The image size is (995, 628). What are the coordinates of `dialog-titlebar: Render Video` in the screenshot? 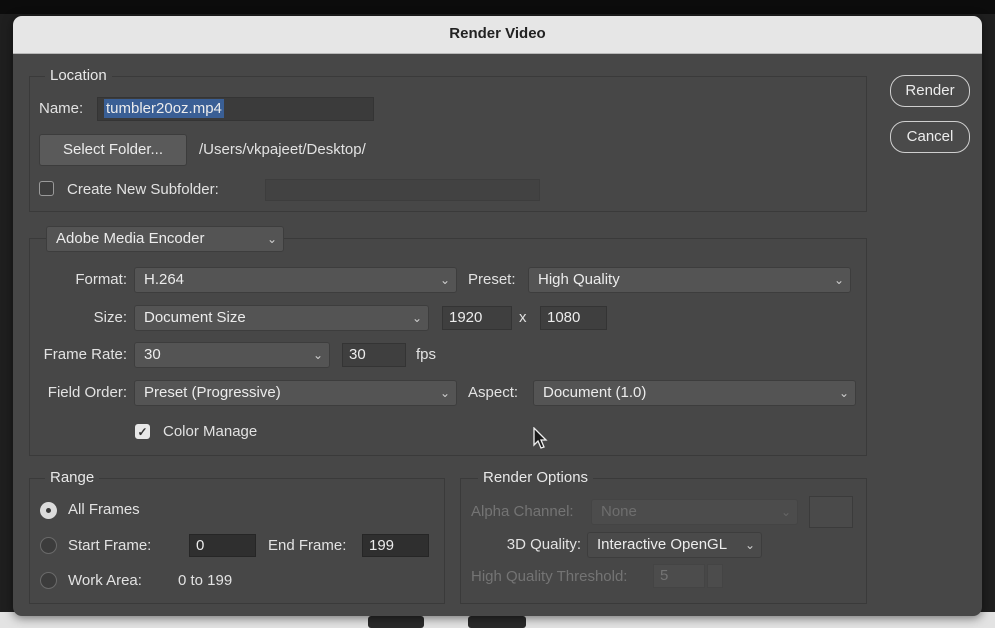 It's located at (497, 35).